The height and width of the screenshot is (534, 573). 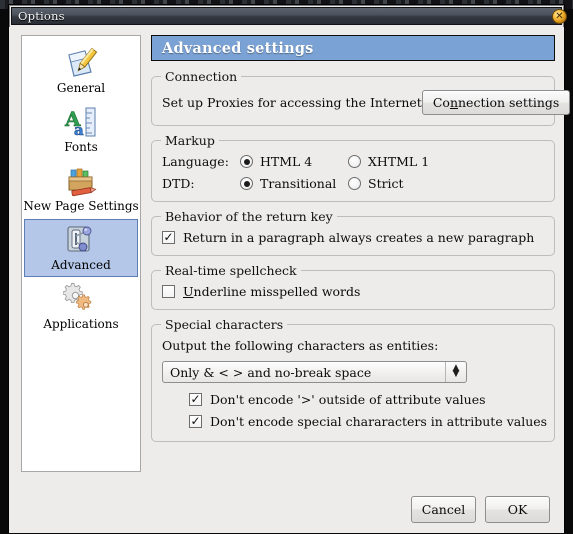 What do you see at coordinates (277, 291) in the screenshot?
I see `label-rest: nderline misspelled words` at bounding box center [277, 291].